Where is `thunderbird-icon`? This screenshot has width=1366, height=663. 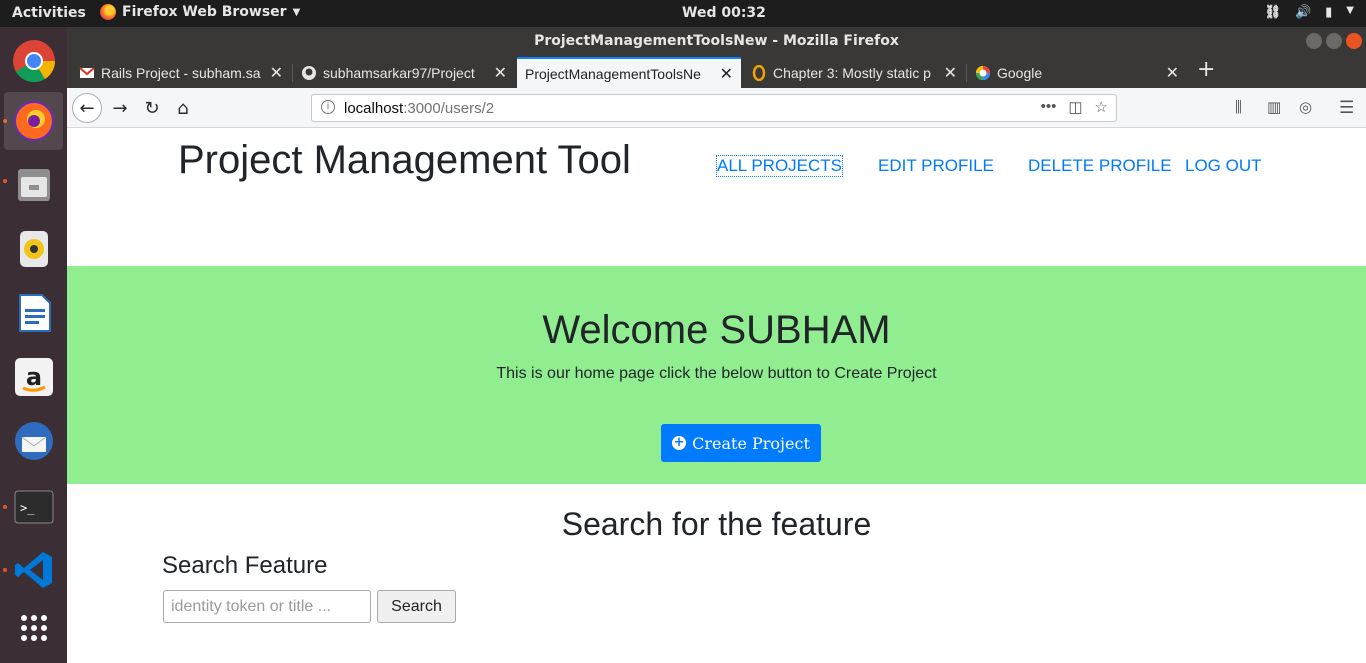 thunderbird-icon is located at coordinates (33, 441).